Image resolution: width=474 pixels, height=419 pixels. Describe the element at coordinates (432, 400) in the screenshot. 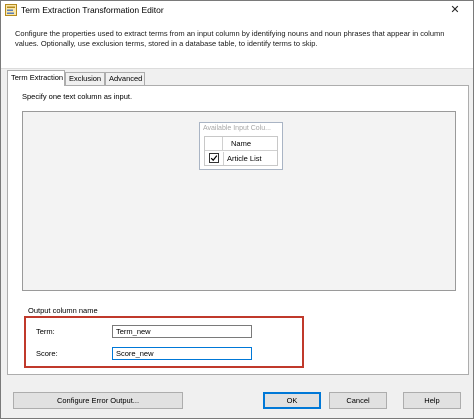

I see `help-button: Help` at that location.